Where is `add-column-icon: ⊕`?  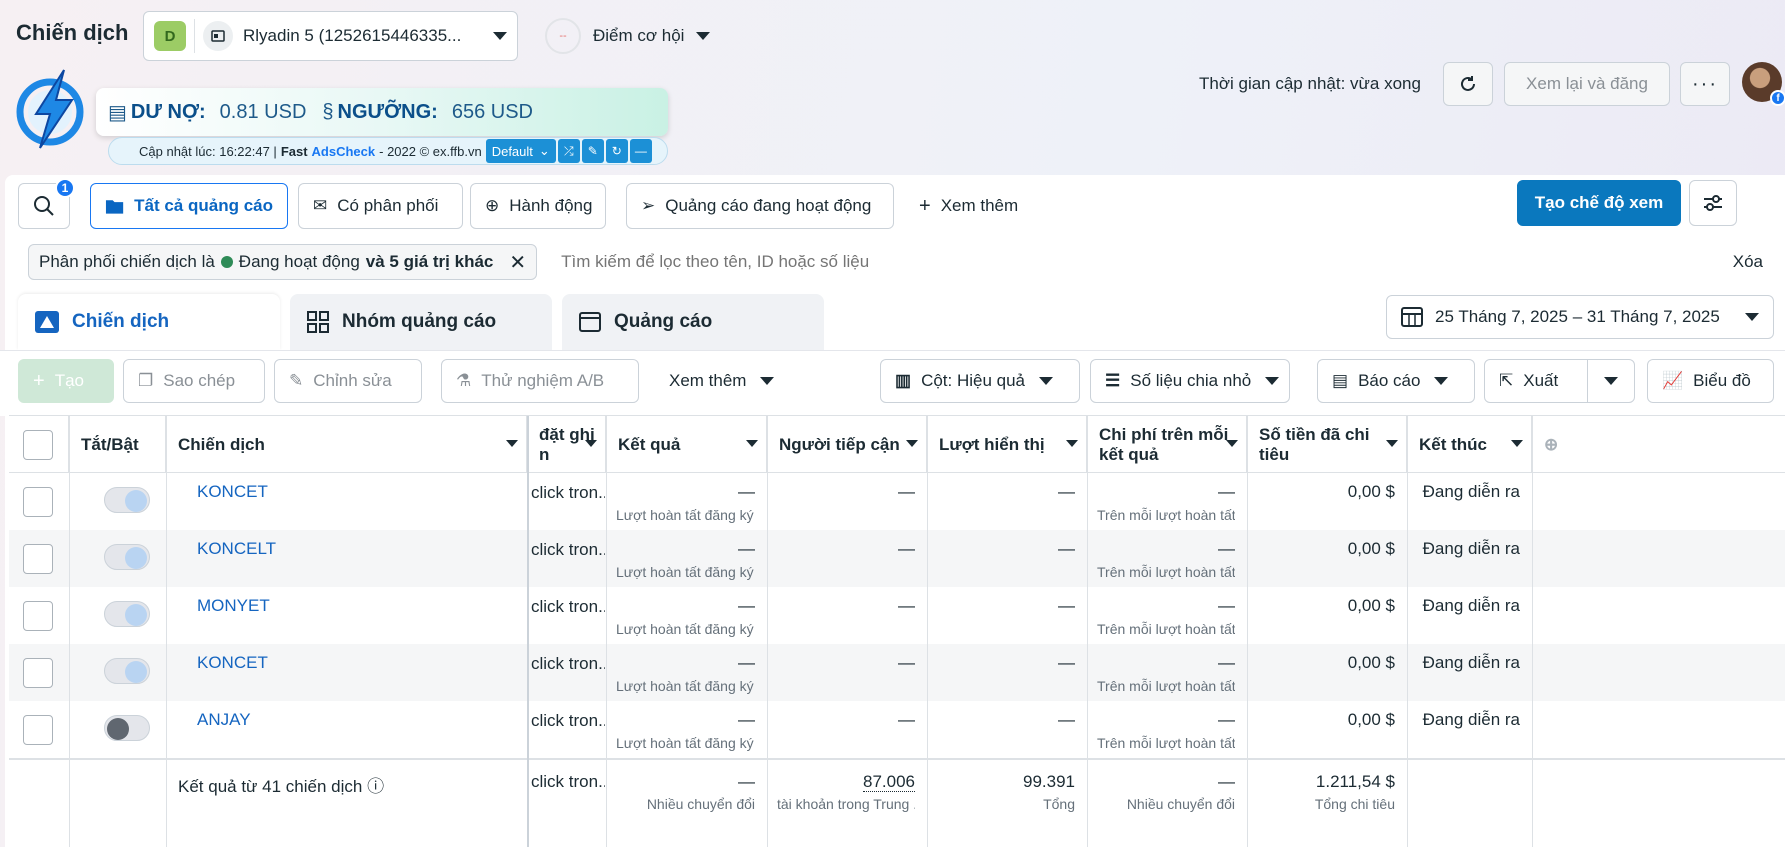 add-column-icon: ⊕ is located at coordinates (1552, 444).